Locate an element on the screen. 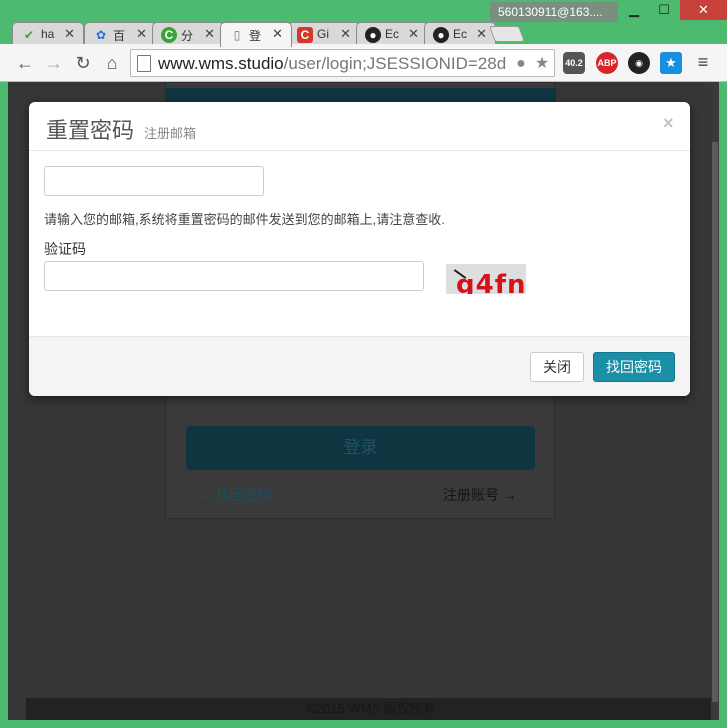  new-tab-button is located at coordinates (507, 34).